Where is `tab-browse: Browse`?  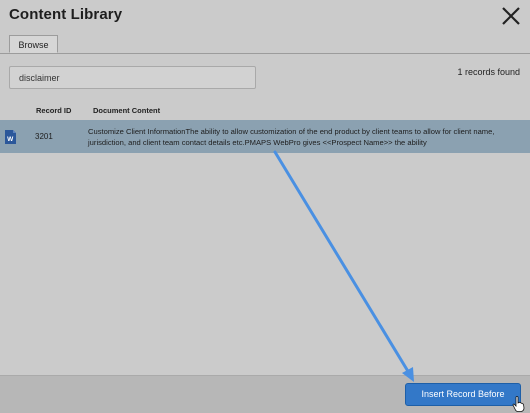 tab-browse: Browse is located at coordinates (33, 44).